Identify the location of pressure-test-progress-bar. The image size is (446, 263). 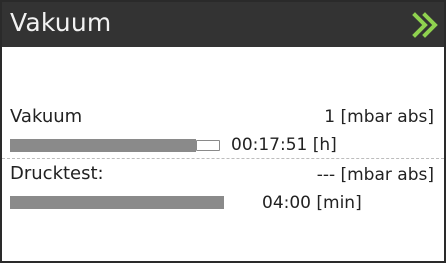
(117, 202).